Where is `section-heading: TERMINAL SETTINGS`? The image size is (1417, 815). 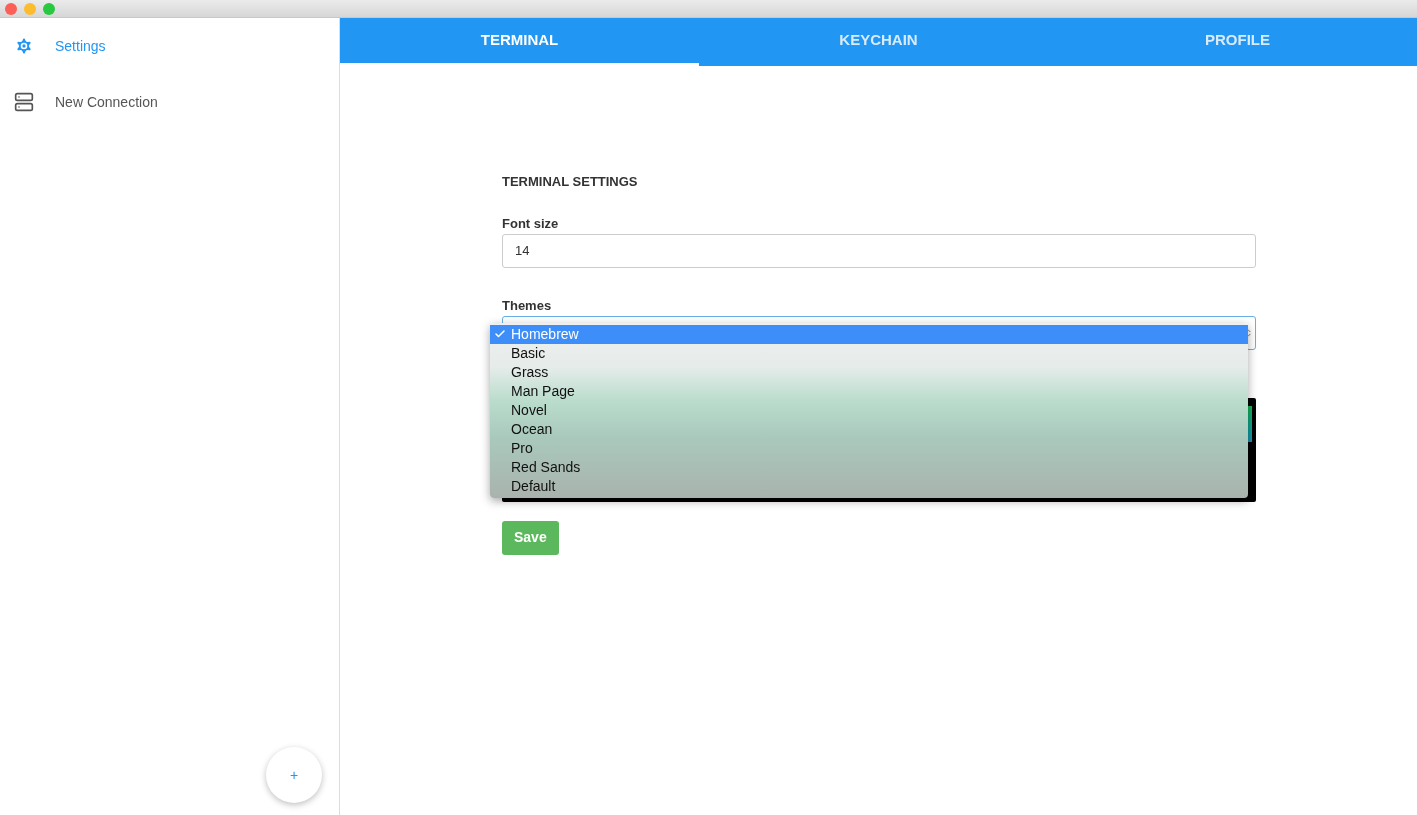 section-heading: TERMINAL SETTINGS is located at coordinates (570, 182).